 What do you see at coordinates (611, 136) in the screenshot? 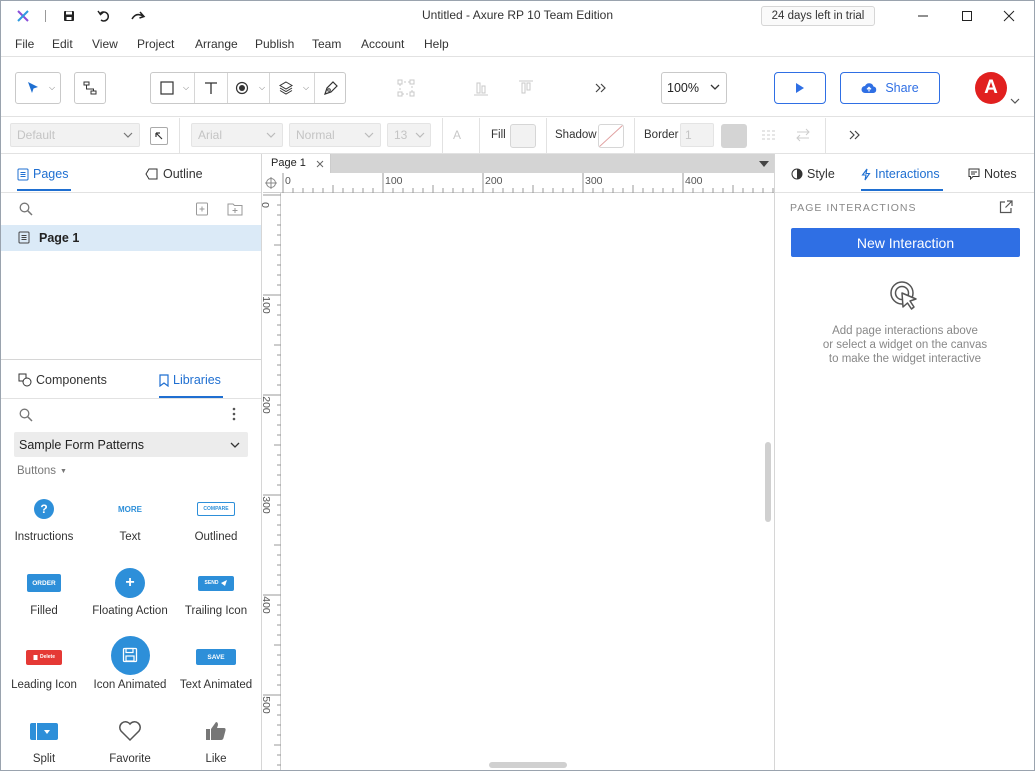
I see `shadow-swatch` at bounding box center [611, 136].